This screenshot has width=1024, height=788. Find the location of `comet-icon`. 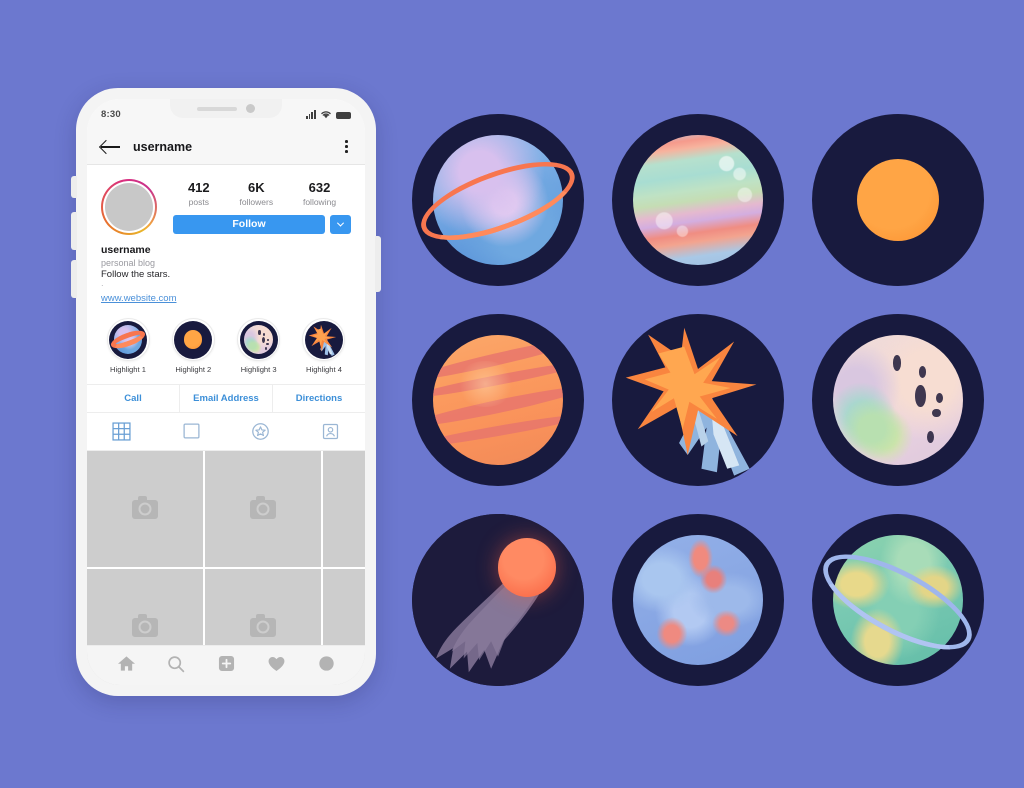

comet-icon is located at coordinates (498, 600).